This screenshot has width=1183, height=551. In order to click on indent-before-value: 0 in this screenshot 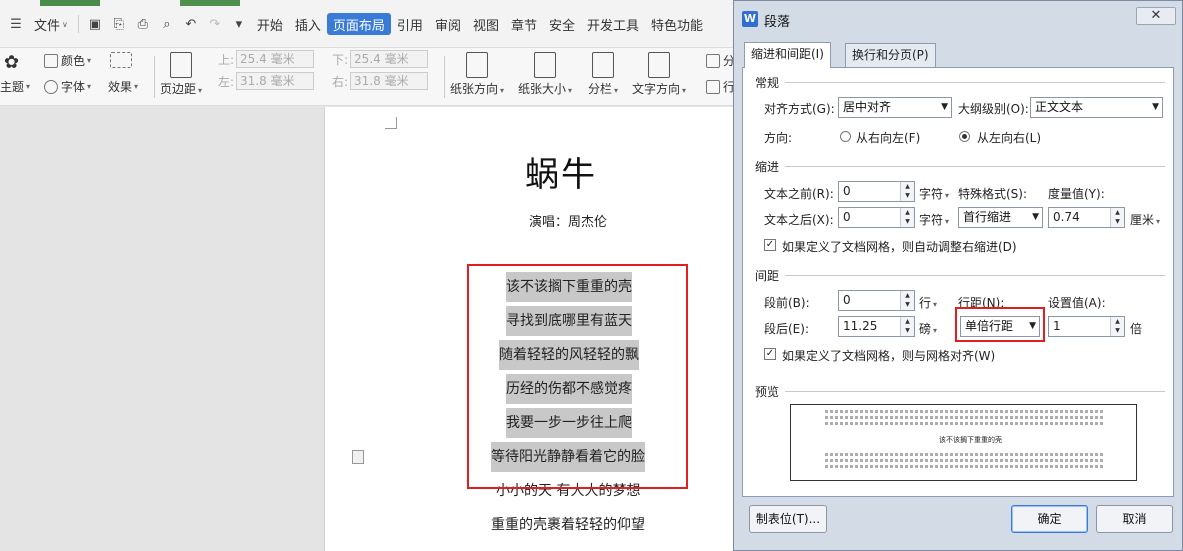, I will do `click(847, 191)`.